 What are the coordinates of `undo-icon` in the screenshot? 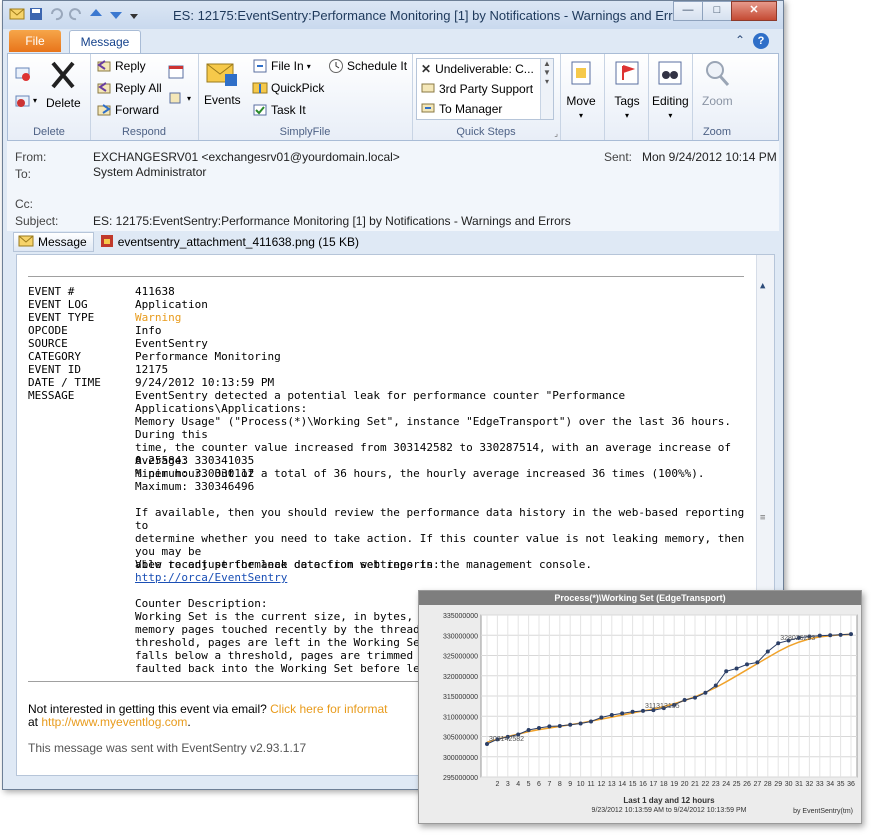 It's located at (56, 14).